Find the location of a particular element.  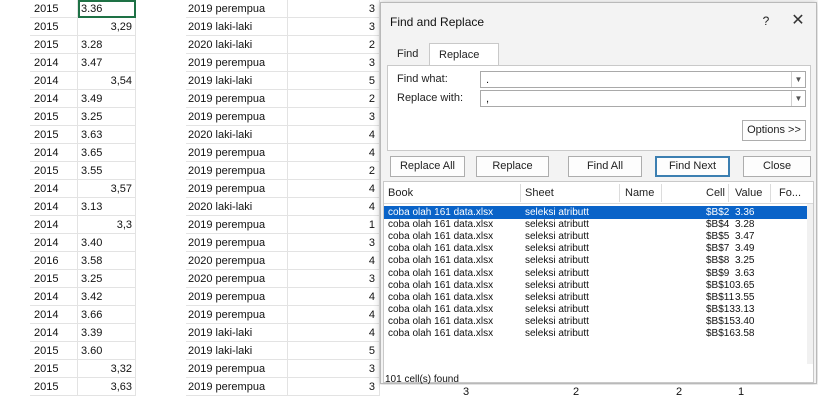

find-what-field: . ▼ is located at coordinates (643, 79).